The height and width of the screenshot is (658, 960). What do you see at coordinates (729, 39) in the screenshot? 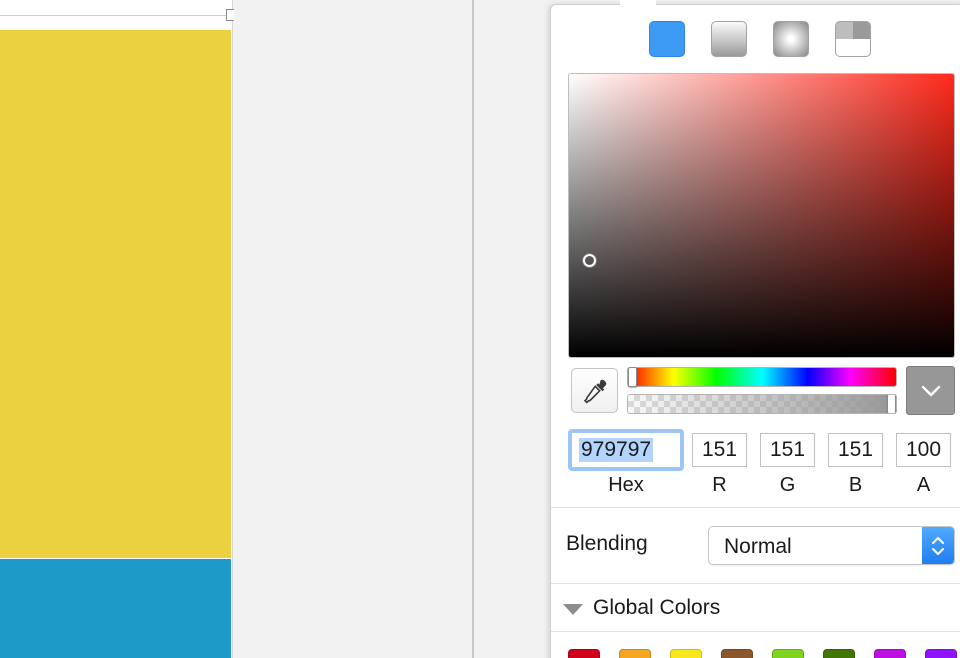
I see `linear-gradient-button` at bounding box center [729, 39].